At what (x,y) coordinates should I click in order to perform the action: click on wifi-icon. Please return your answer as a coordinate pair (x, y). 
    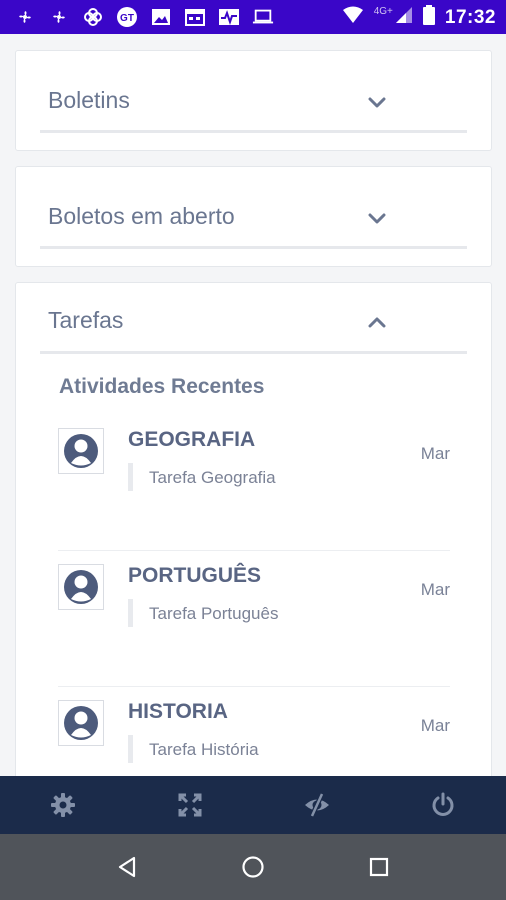
    Looking at the image, I should click on (353, 17).